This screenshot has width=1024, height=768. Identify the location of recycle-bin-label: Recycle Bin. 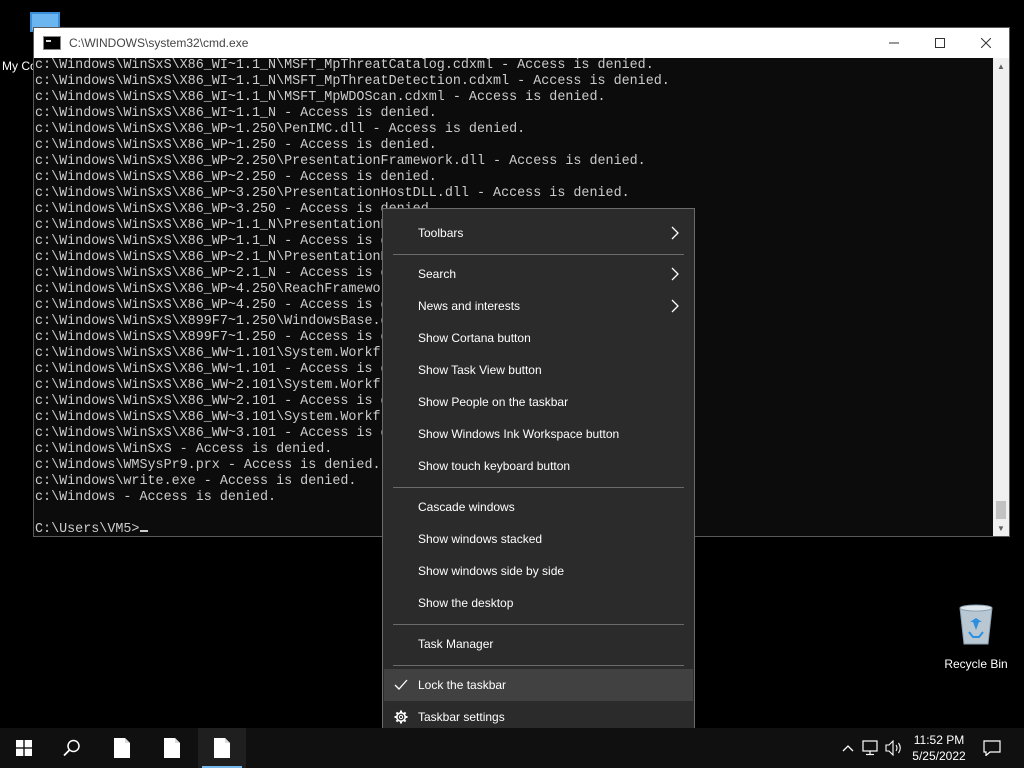
(976, 664).